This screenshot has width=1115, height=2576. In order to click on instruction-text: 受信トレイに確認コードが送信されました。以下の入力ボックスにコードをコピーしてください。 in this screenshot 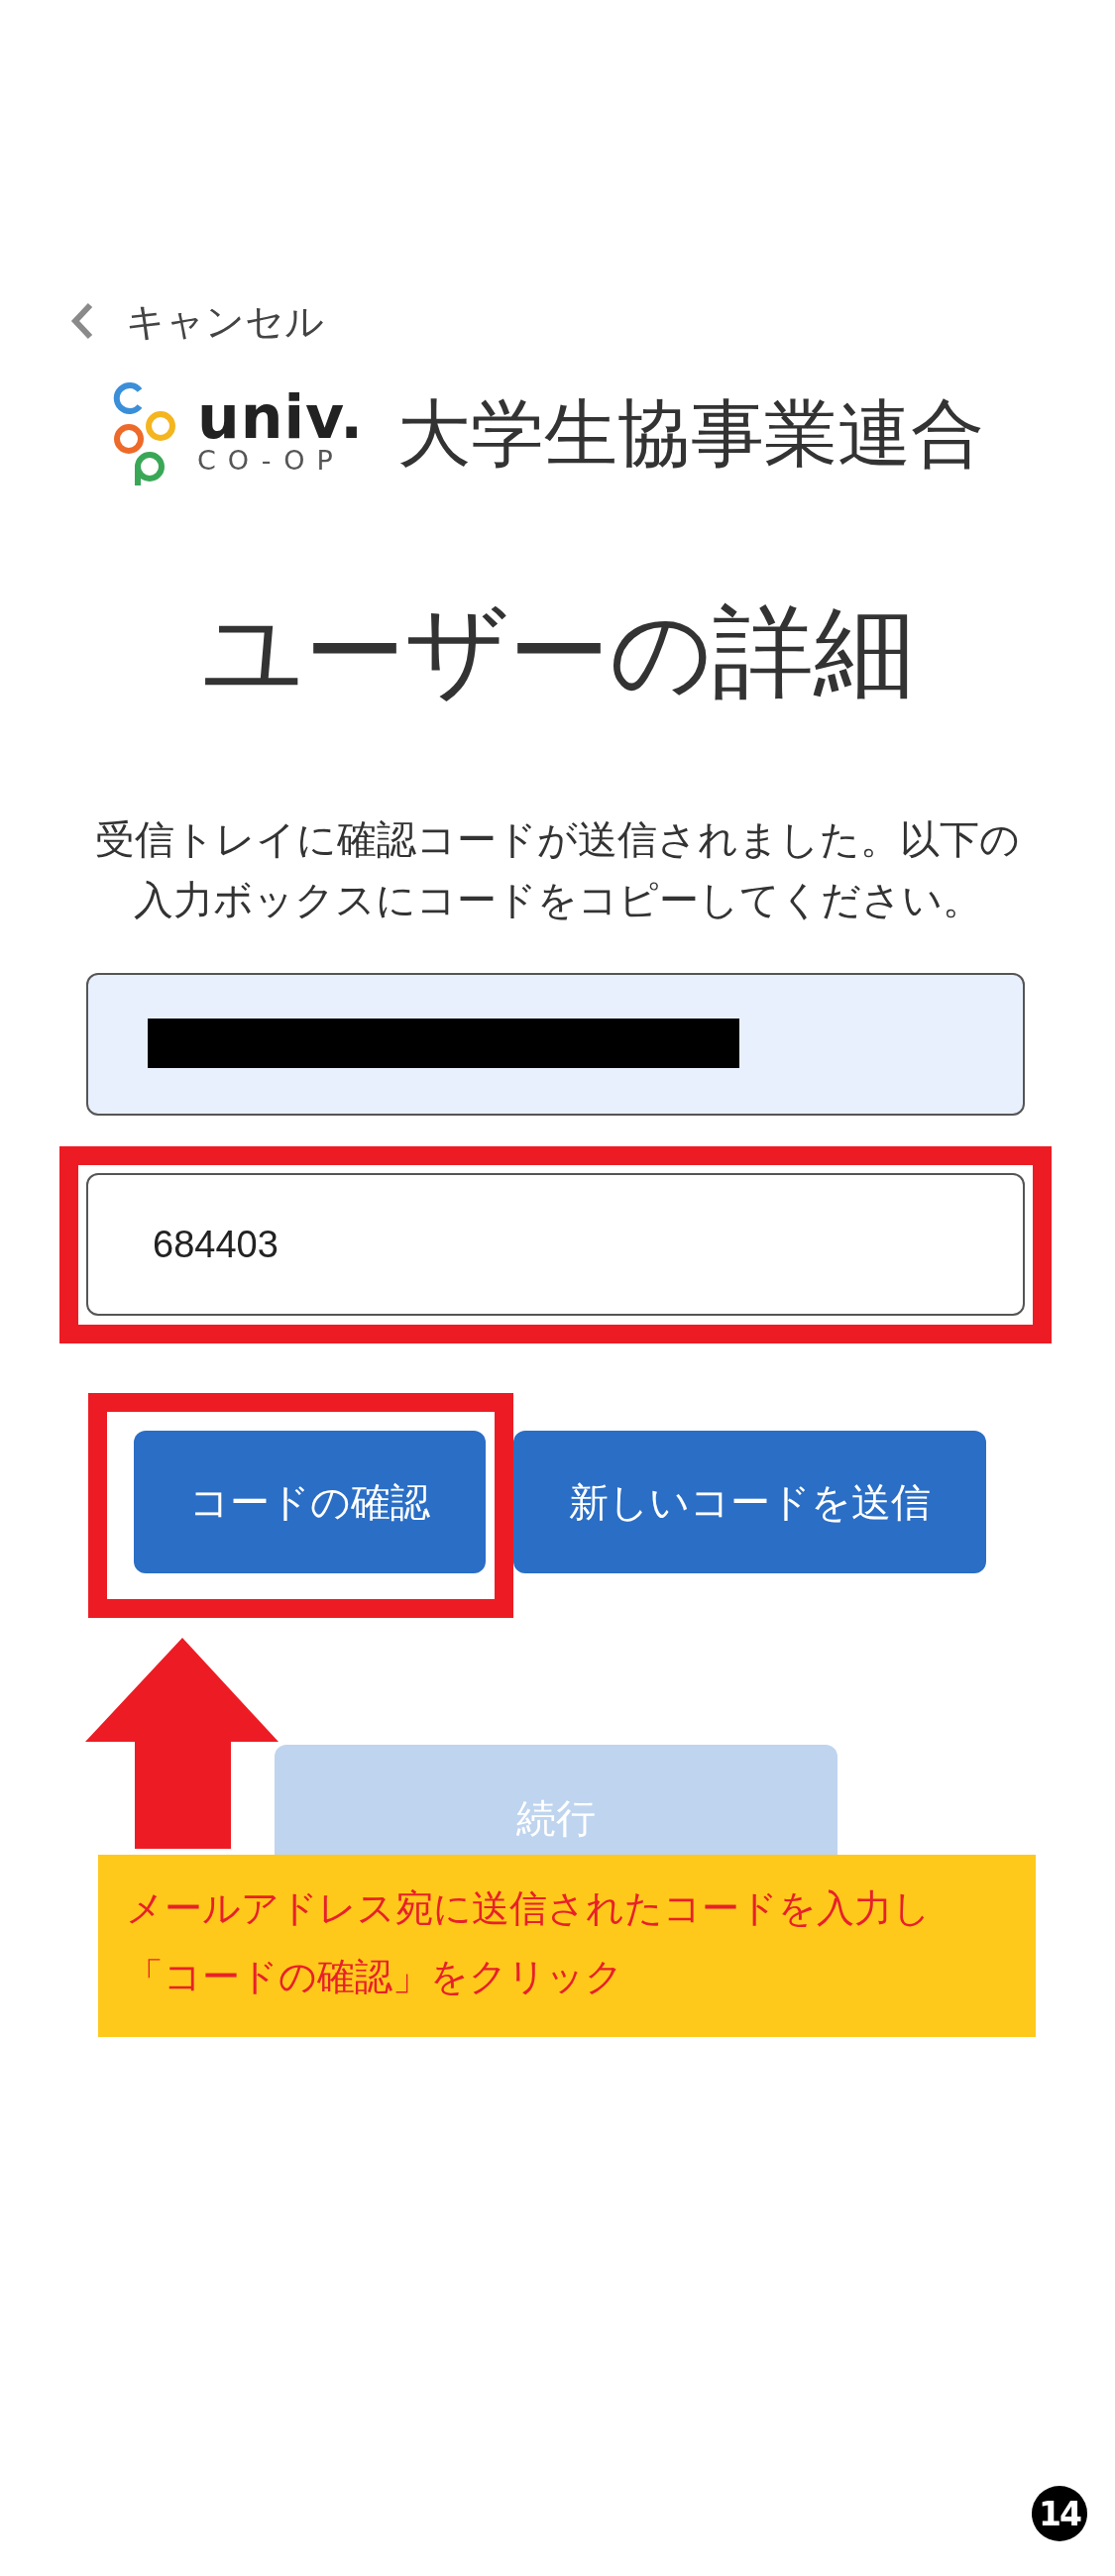, I will do `click(557, 869)`.